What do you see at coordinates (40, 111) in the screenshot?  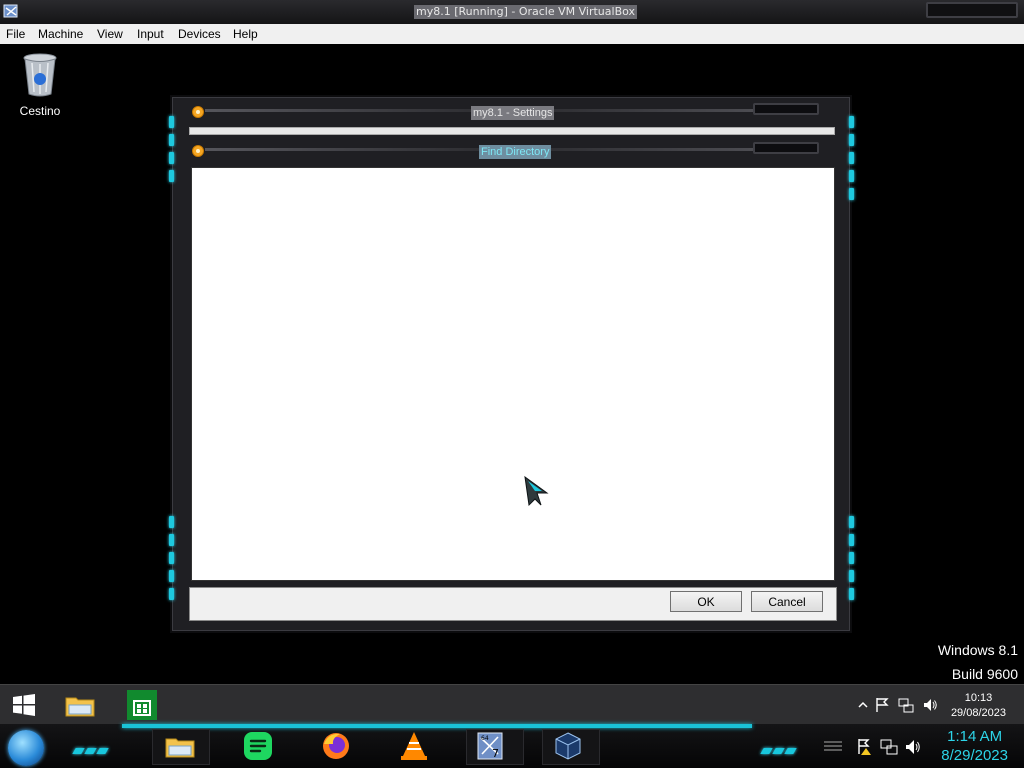 I see `recycle-bin-label: Cestino` at bounding box center [40, 111].